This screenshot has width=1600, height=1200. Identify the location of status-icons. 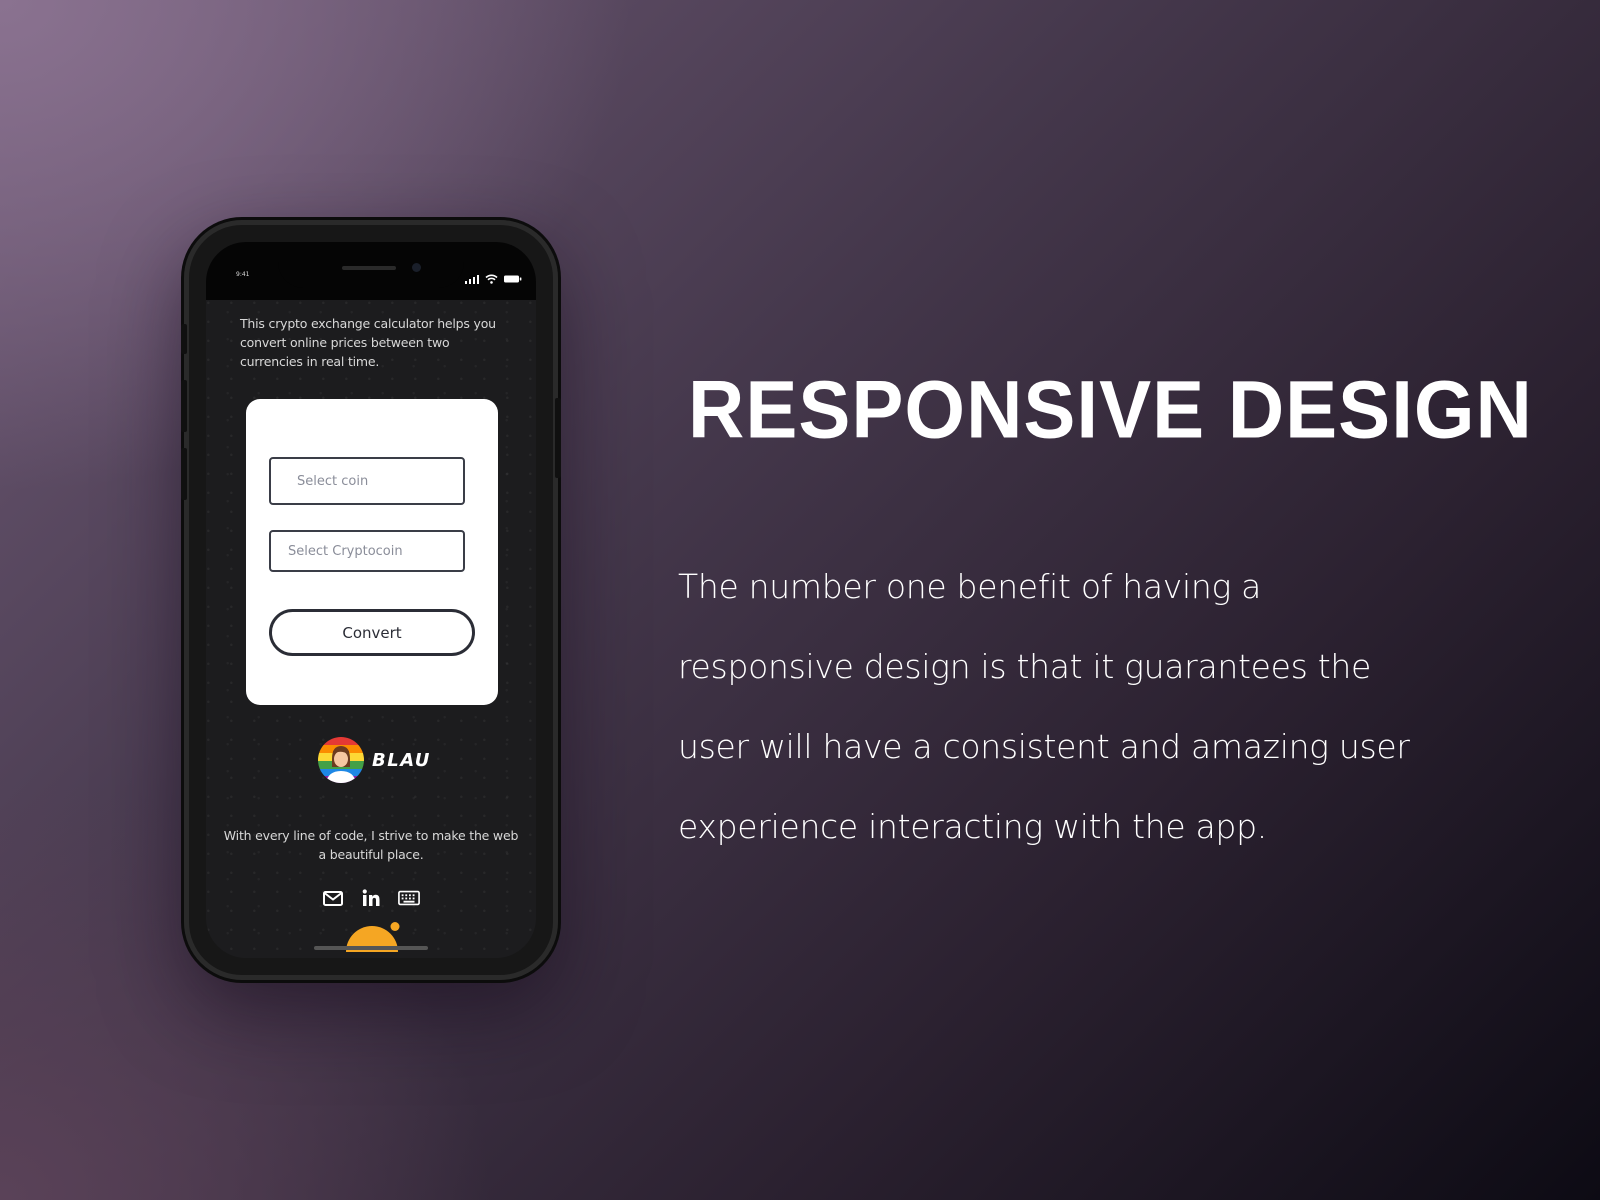
(493, 279).